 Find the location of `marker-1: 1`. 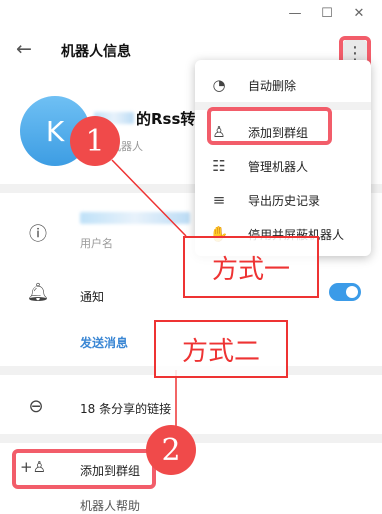

marker-1: 1 is located at coordinates (95, 141).